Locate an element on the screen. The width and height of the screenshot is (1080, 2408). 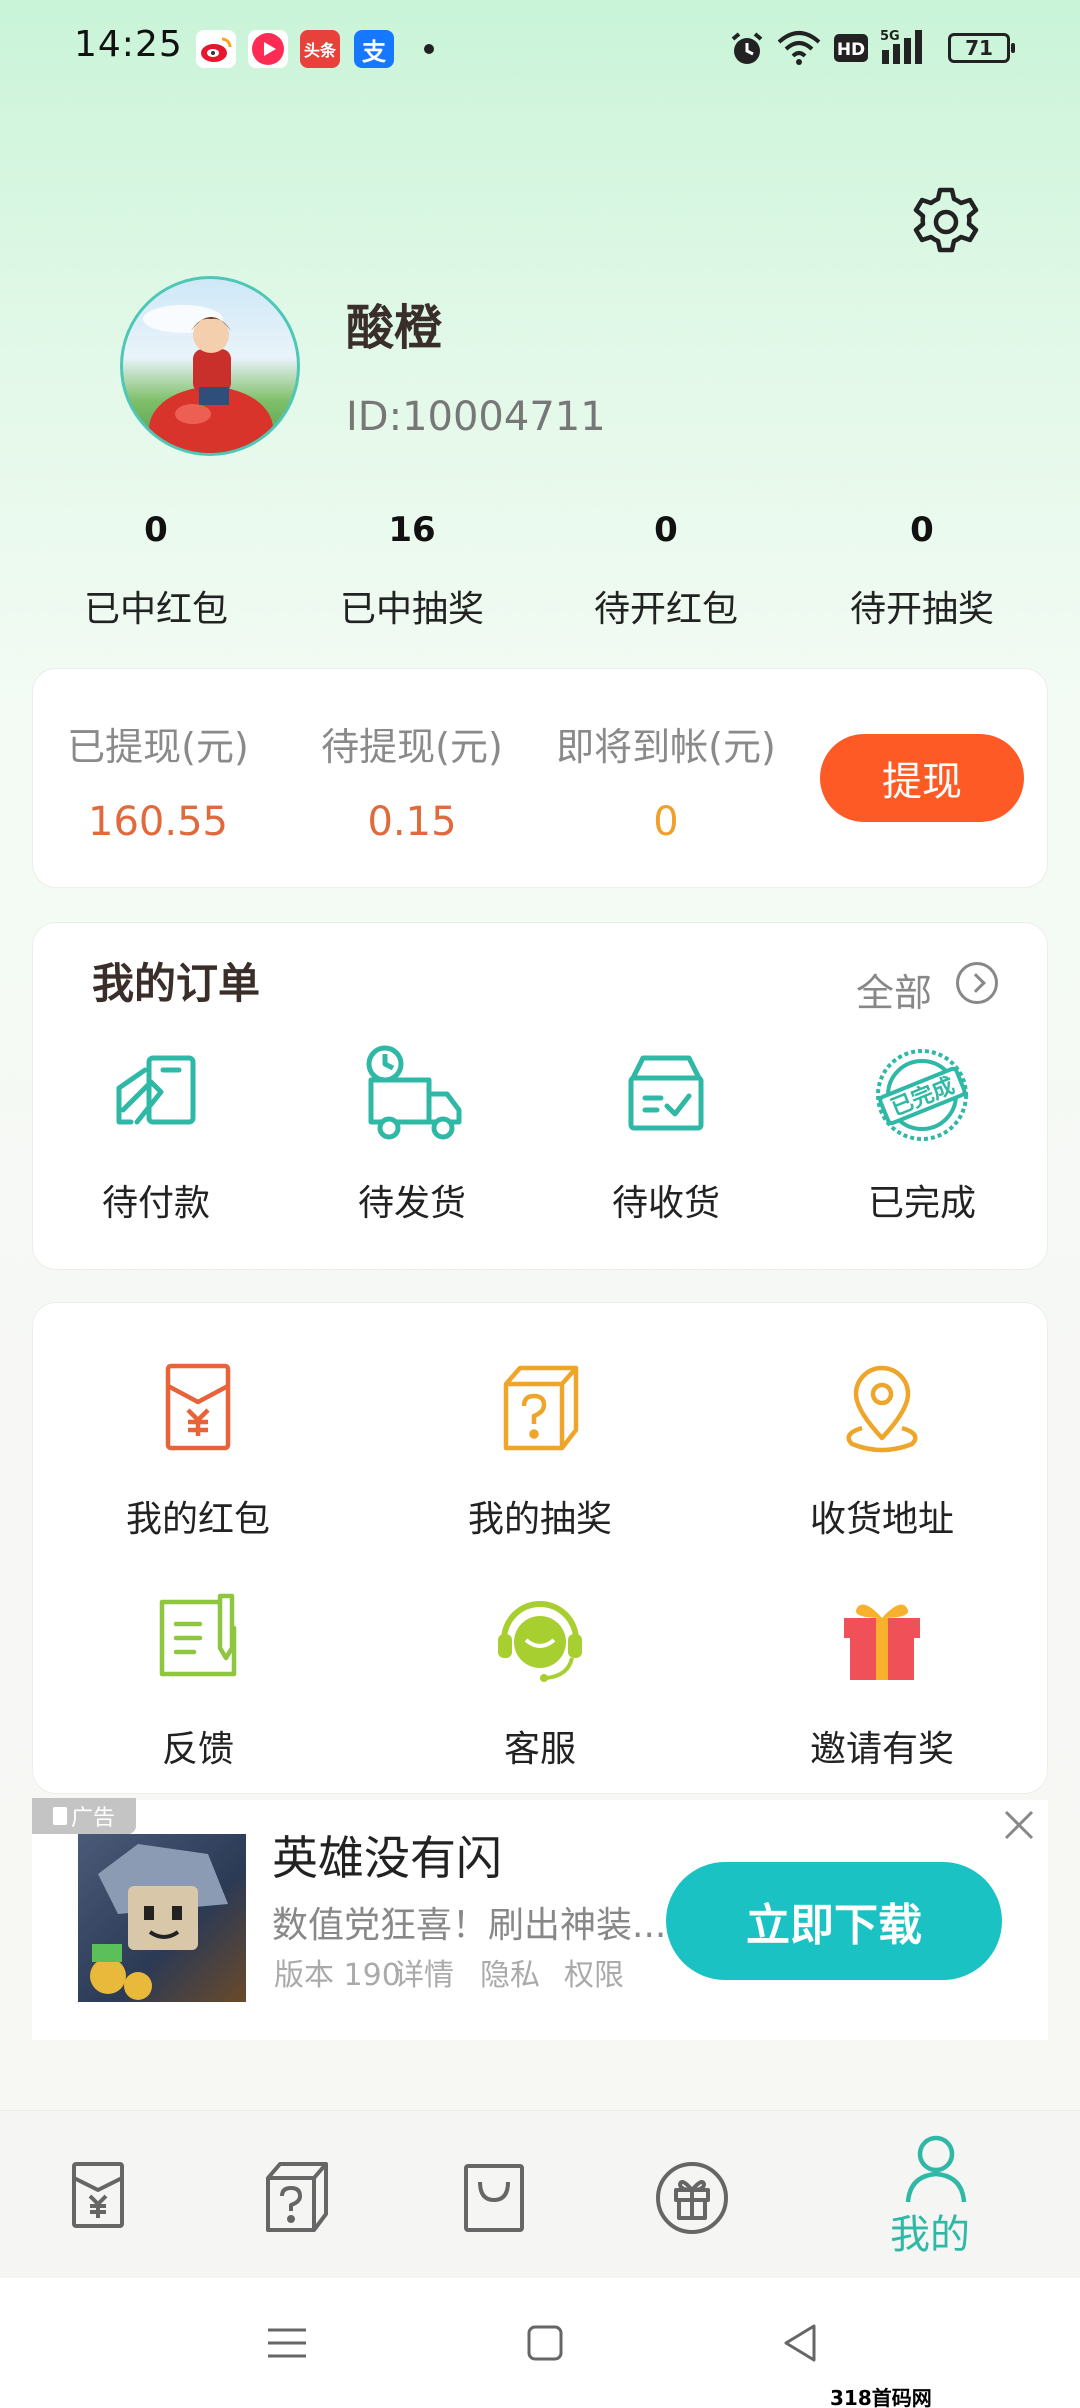
menu-icon is located at coordinates (287, 2343).